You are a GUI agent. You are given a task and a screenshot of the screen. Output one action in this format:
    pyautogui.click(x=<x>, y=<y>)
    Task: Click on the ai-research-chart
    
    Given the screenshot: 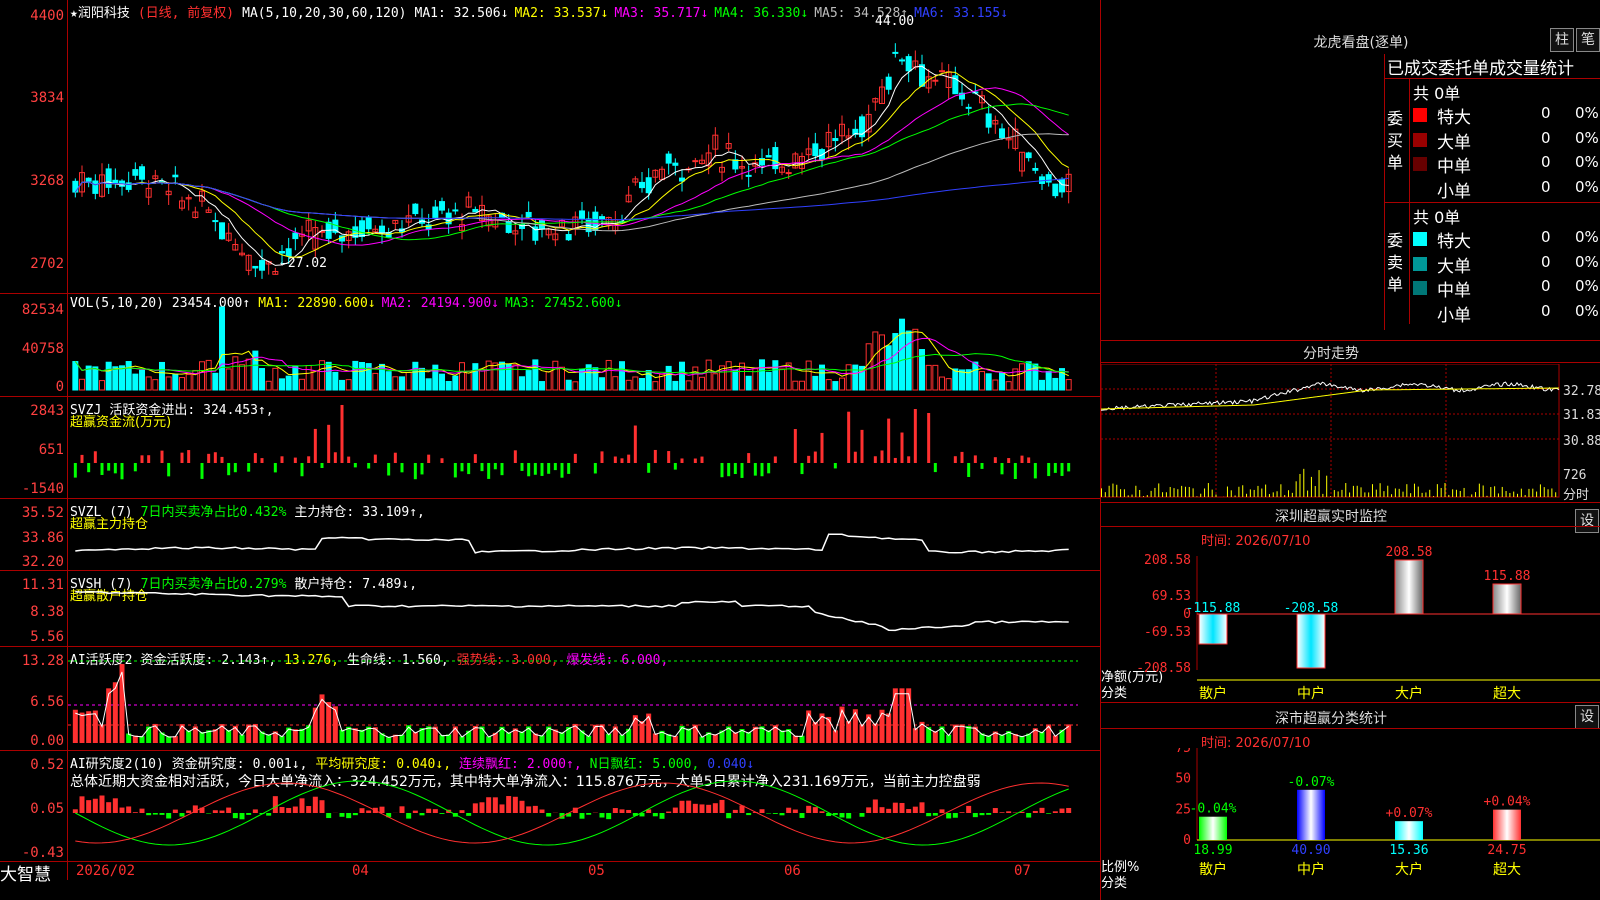 What is the action you would take?
    pyautogui.click(x=584, y=806)
    